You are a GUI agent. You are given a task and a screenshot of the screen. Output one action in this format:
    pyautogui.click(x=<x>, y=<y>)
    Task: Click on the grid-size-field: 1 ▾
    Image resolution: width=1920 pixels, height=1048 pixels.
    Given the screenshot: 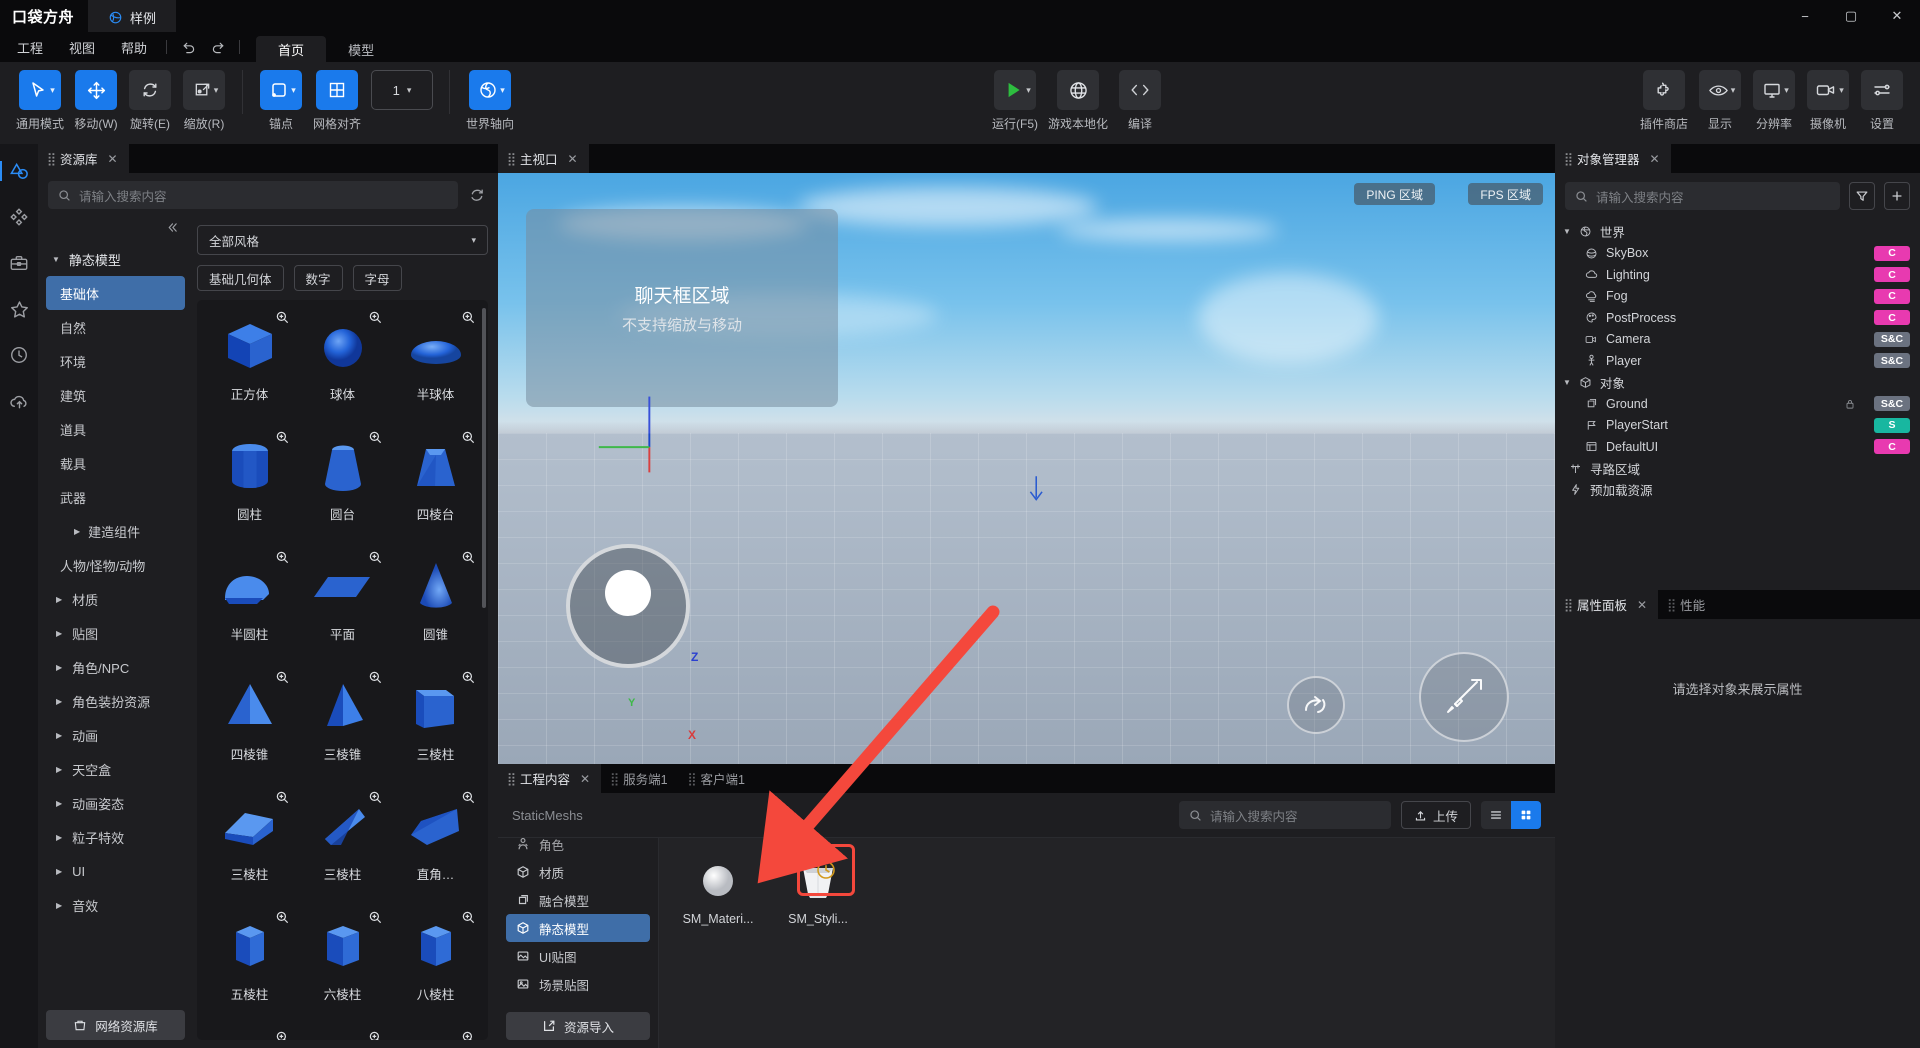 What is the action you would take?
    pyautogui.click(x=402, y=90)
    